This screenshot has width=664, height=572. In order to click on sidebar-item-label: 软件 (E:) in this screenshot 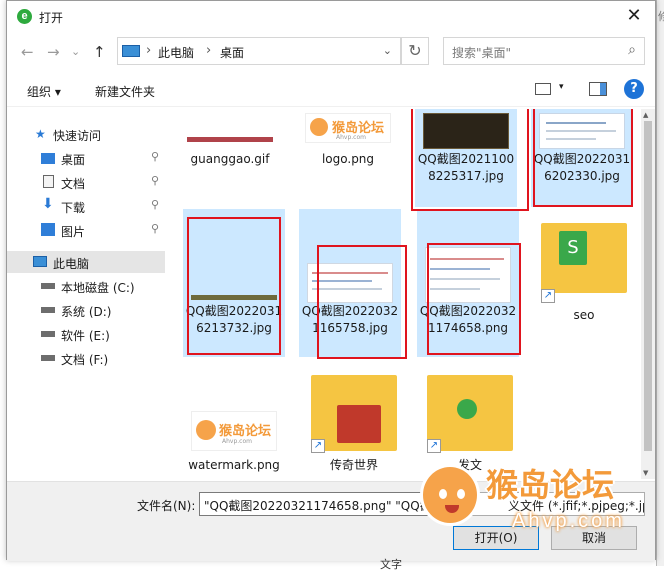, I will do `click(85, 336)`.